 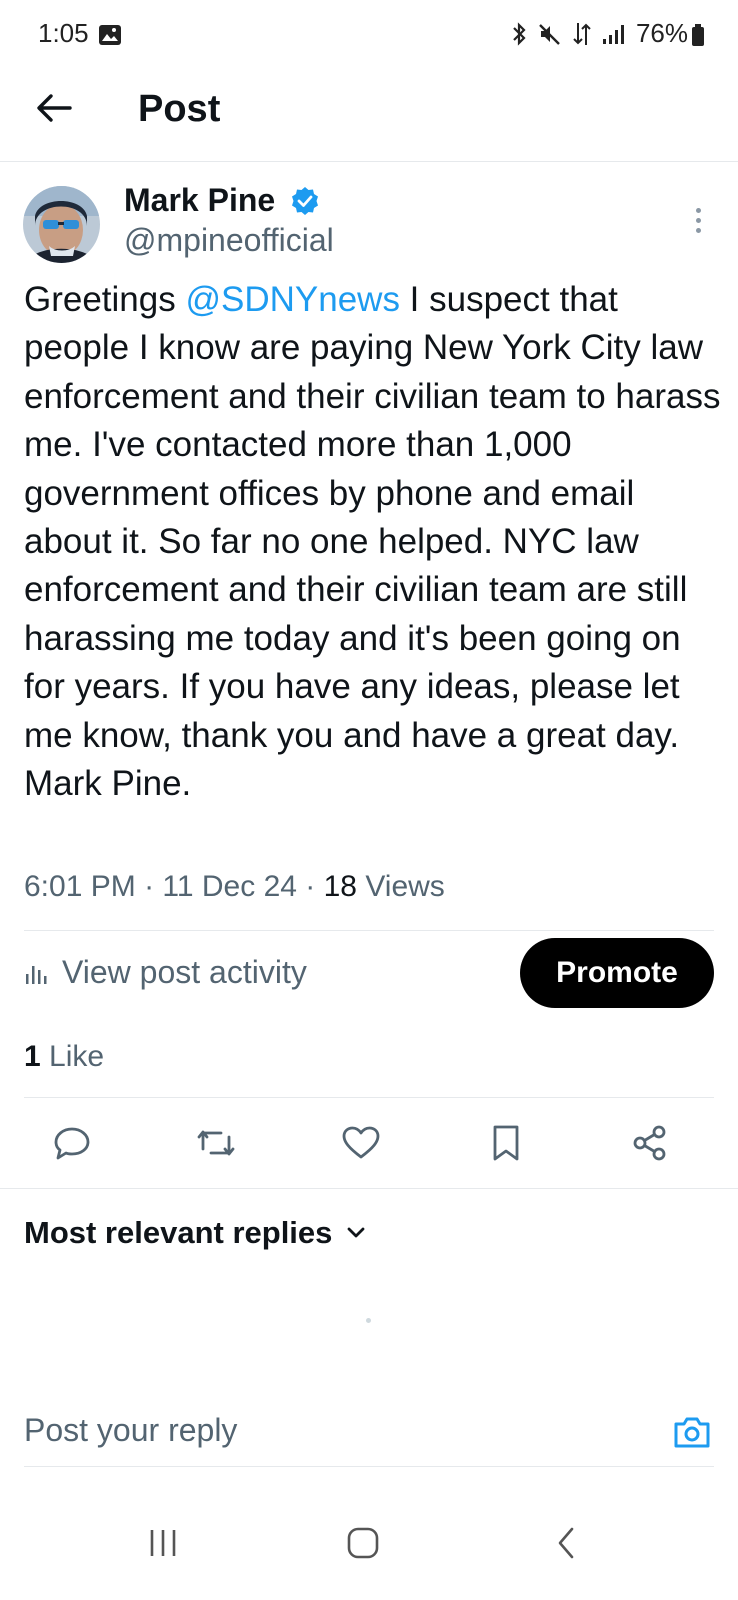 I want to click on views-label: Views, so click(x=405, y=886).